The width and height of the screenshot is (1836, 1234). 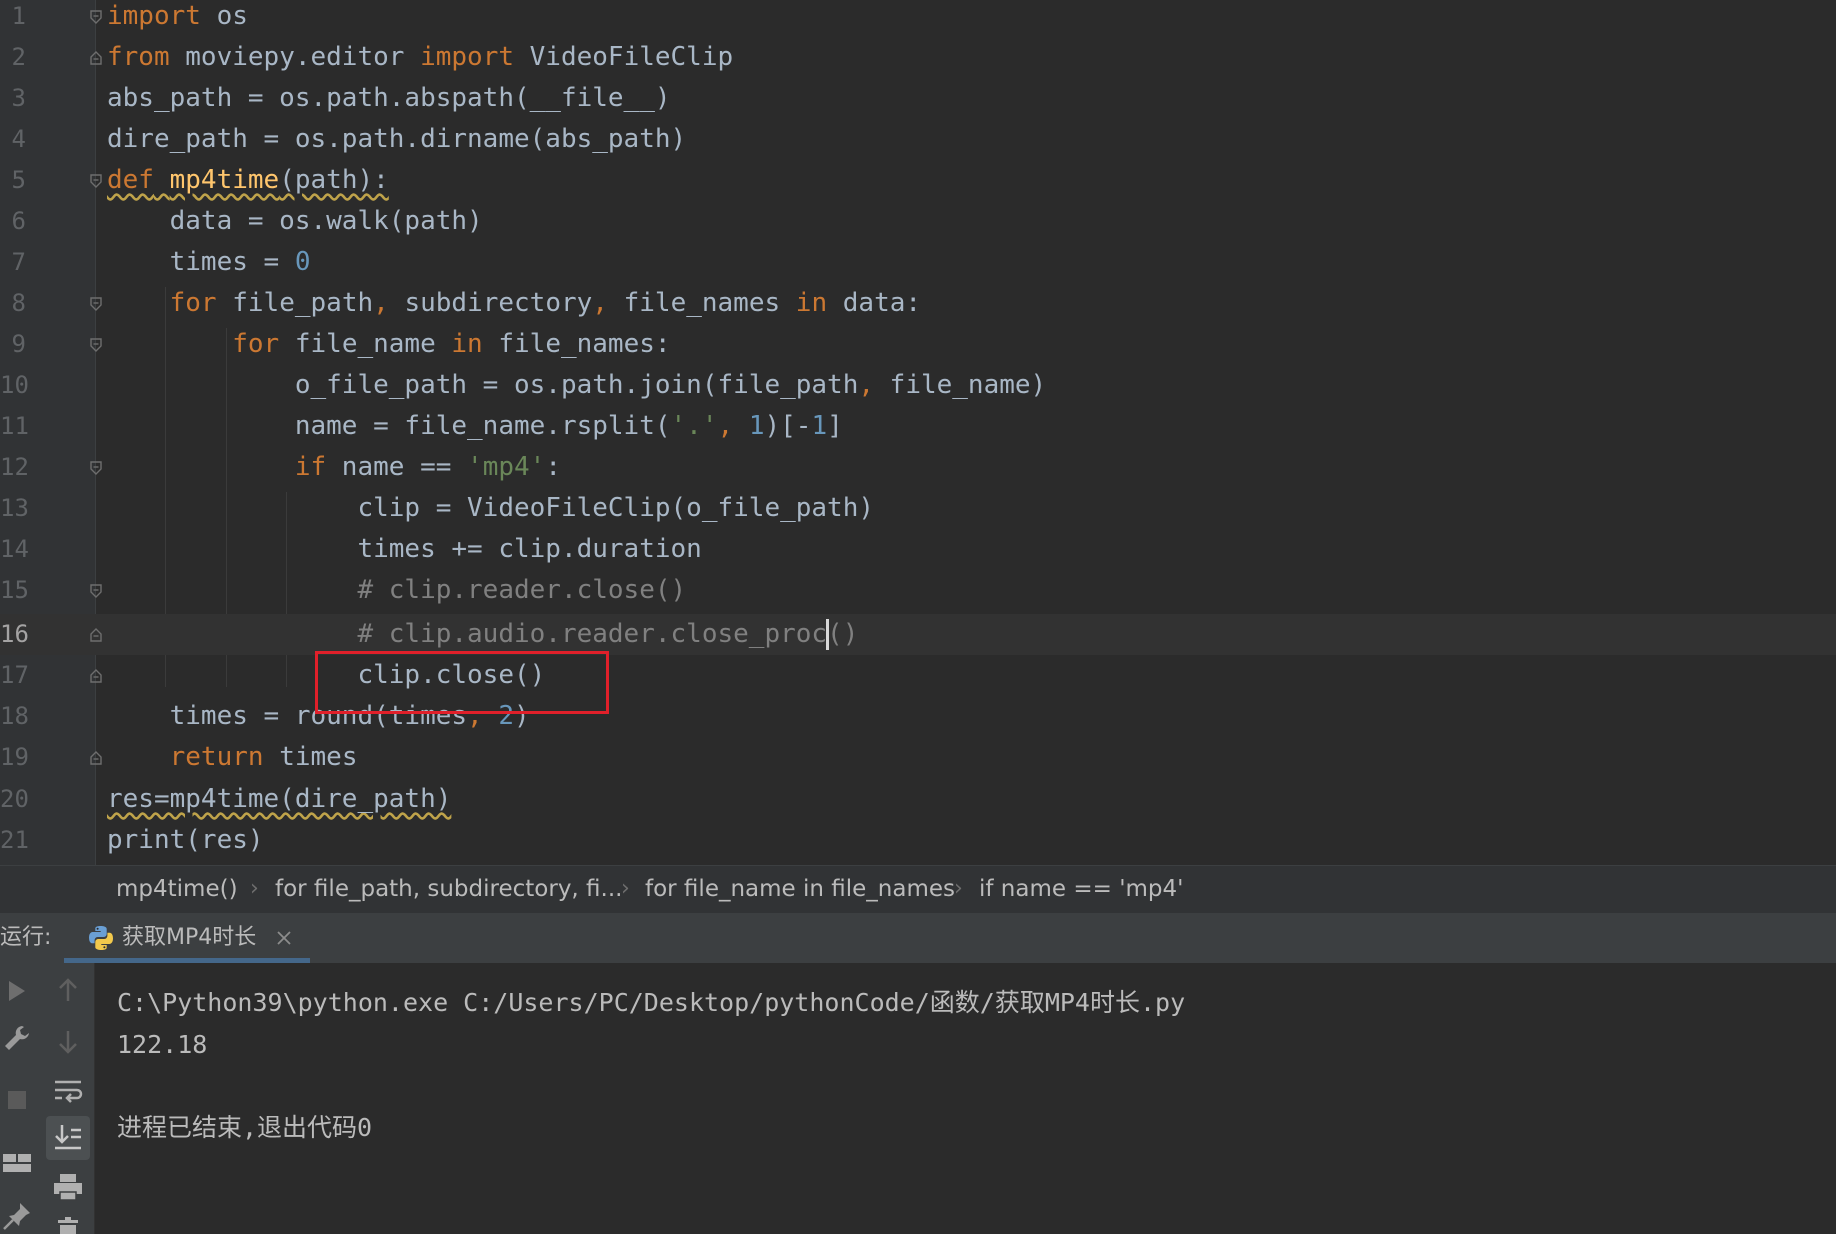 What do you see at coordinates (918, 799) in the screenshot?
I see `code-line: 20 res=mp4time(dire_path)` at bounding box center [918, 799].